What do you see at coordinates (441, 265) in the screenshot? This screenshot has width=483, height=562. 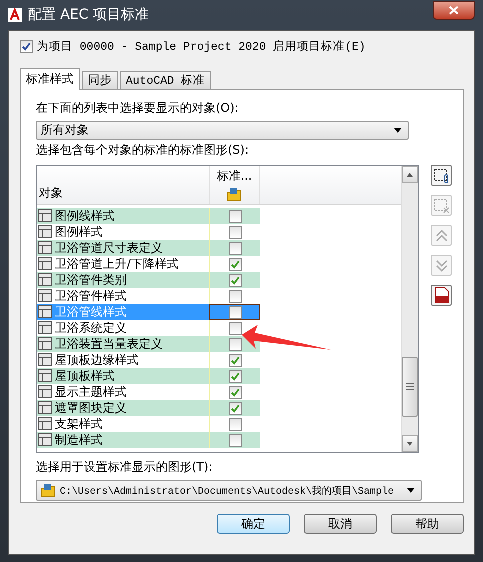 I see `move-down-icon` at bounding box center [441, 265].